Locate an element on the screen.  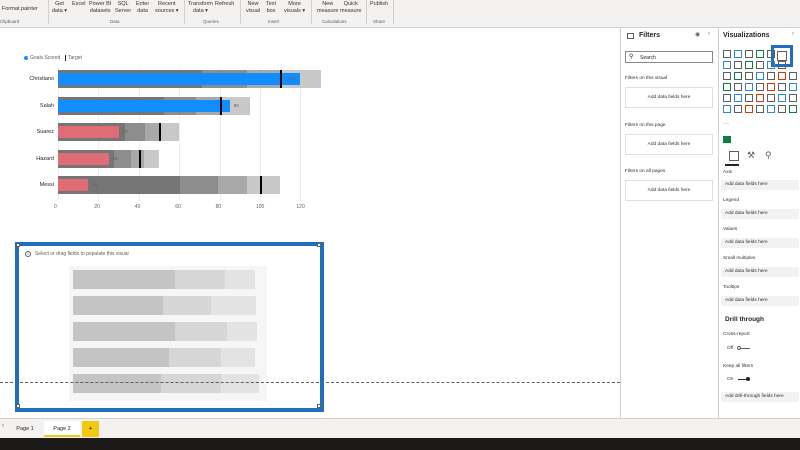
more-visuals-ellipsis-icon: ··· is located at coordinates (726, 124).